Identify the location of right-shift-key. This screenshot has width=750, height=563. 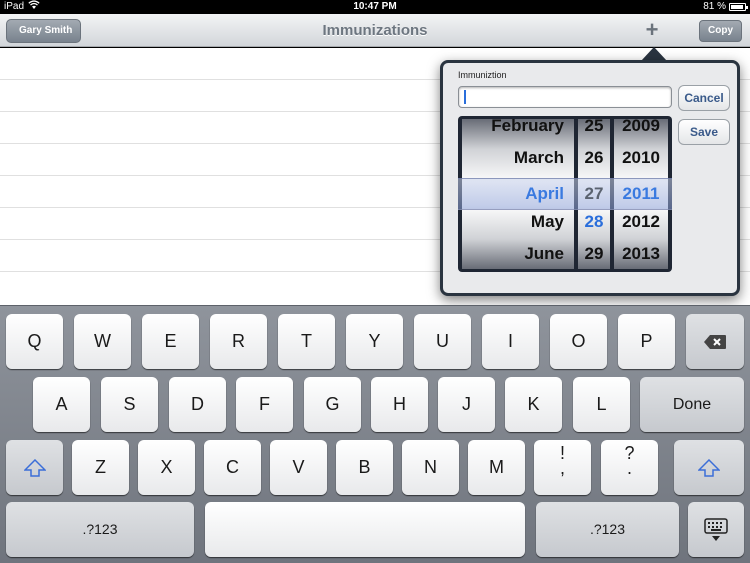
(709, 467).